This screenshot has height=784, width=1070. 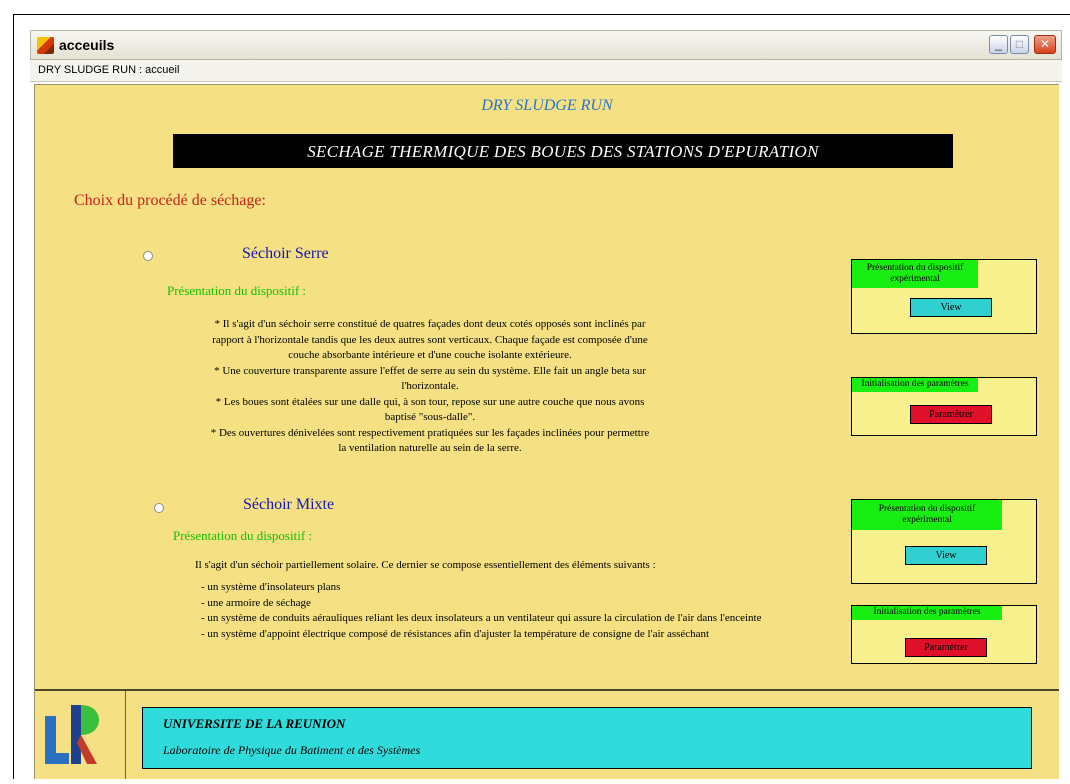 I want to click on param-button-mixte: Paramètrer, so click(x=946, y=647).